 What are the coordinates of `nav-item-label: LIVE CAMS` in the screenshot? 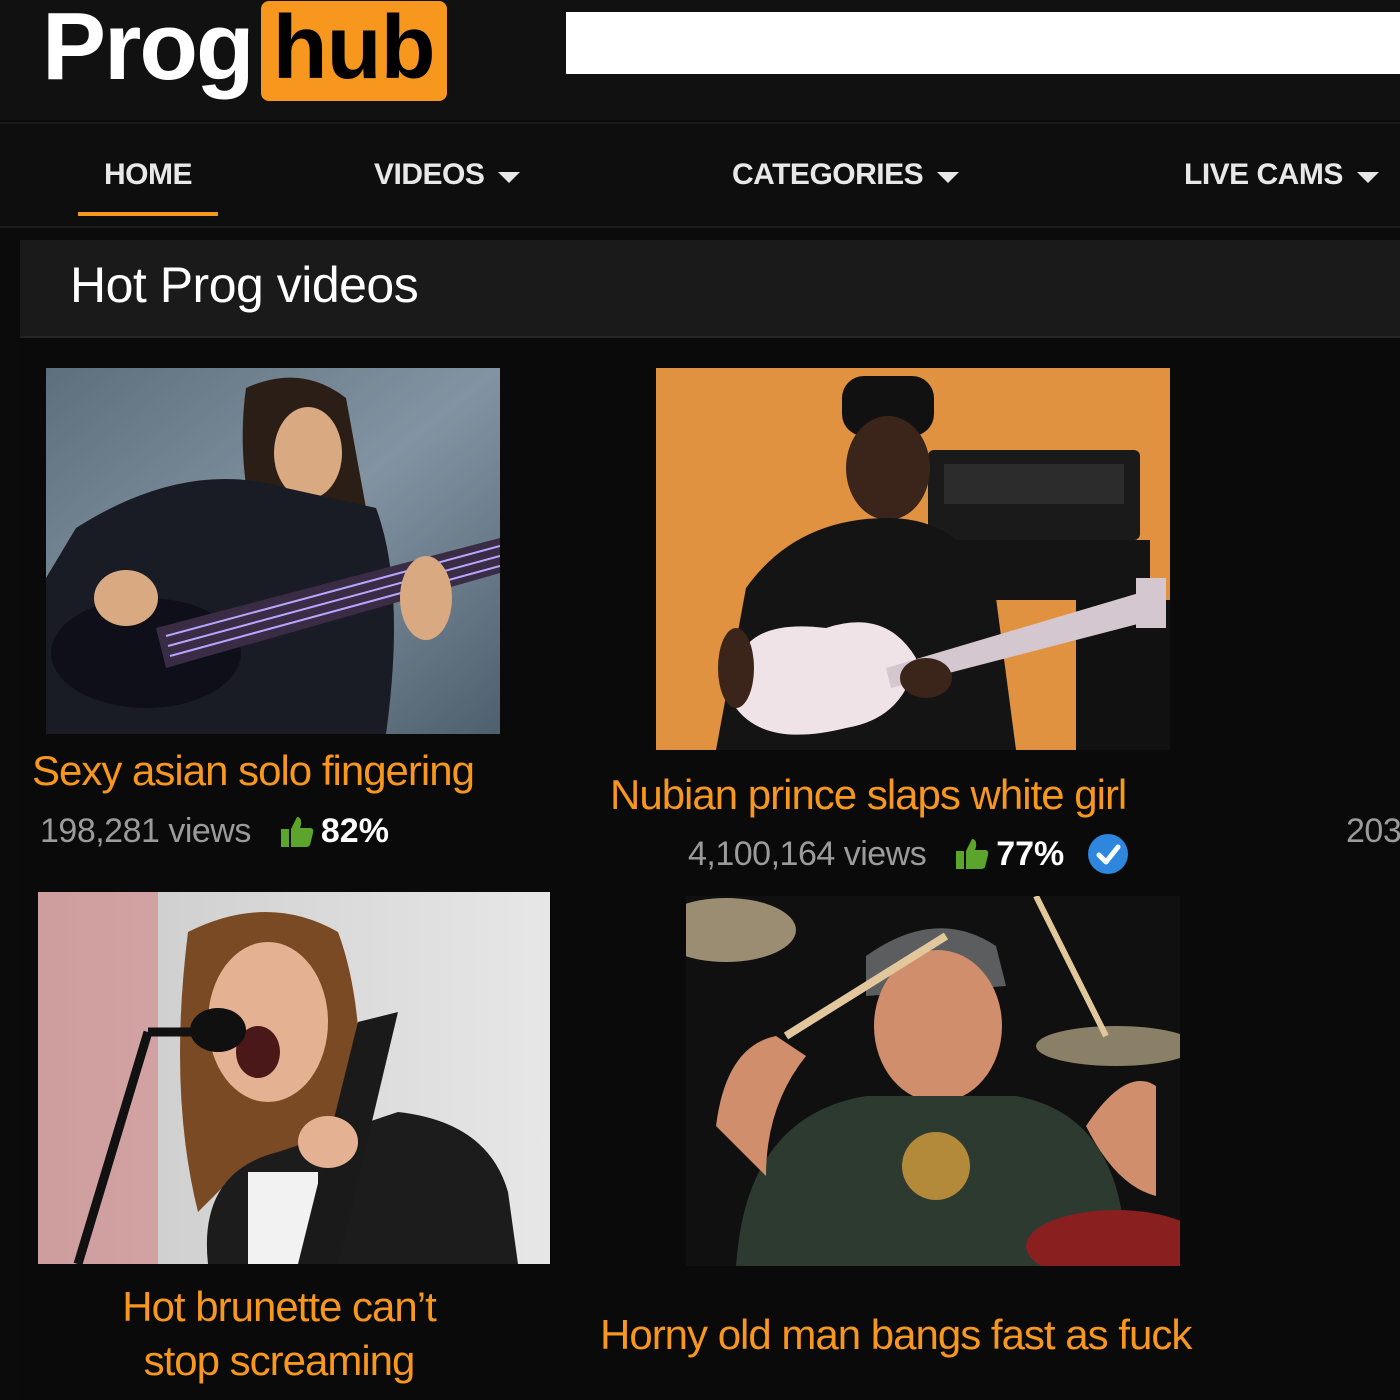 It's located at (1263, 174).